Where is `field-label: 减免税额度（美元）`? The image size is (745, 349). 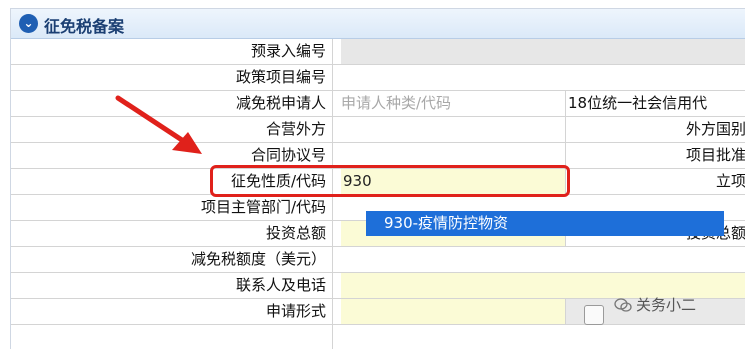 field-label: 减免税额度（美元） is located at coordinates (172, 259).